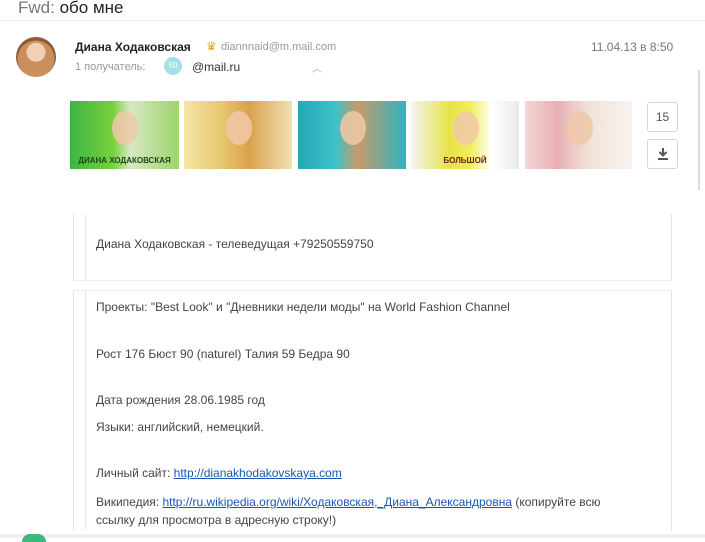 Image resolution: width=705 pixels, height=542 pixels. Describe the element at coordinates (662, 117) in the screenshot. I see `attachments-count-button: 15` at that location.